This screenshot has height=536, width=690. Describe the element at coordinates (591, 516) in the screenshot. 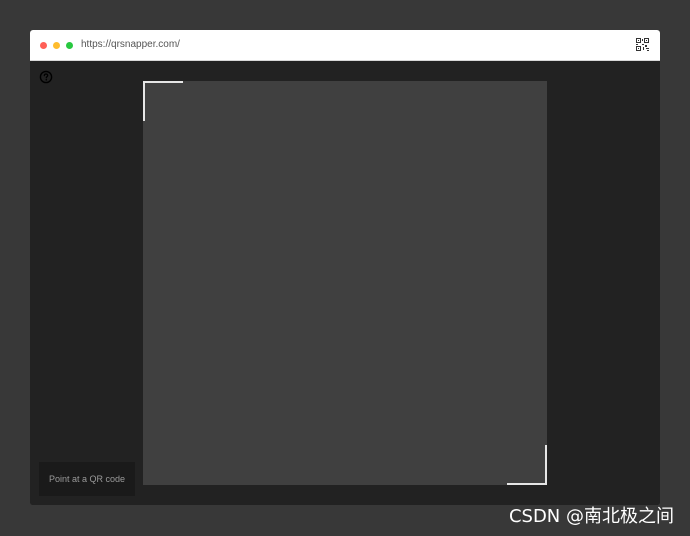

I see `watermark-text: CSDN @南北极之间` at that location.